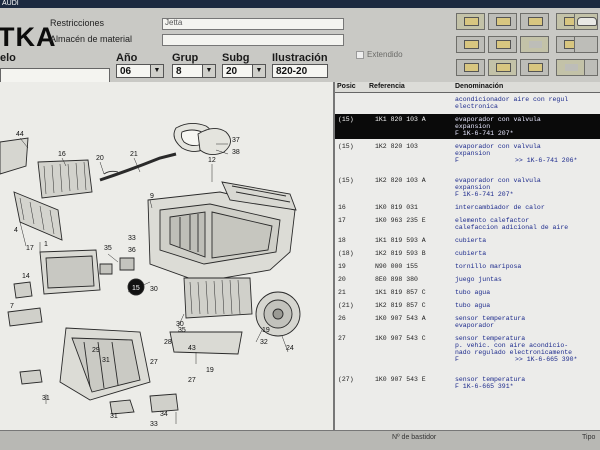 This screenshot has width=600, height=450. What do you see at coordinates (132, 250) in the screenshot?
I see `diagram-position-label: 36` at bounding box center [132, 250].